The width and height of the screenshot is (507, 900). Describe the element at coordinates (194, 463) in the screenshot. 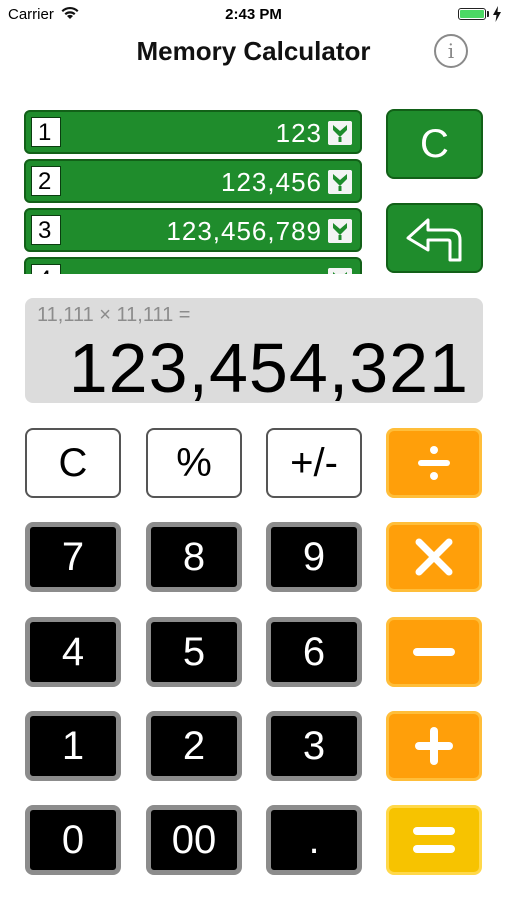

I see `percent-button: %` at that location.